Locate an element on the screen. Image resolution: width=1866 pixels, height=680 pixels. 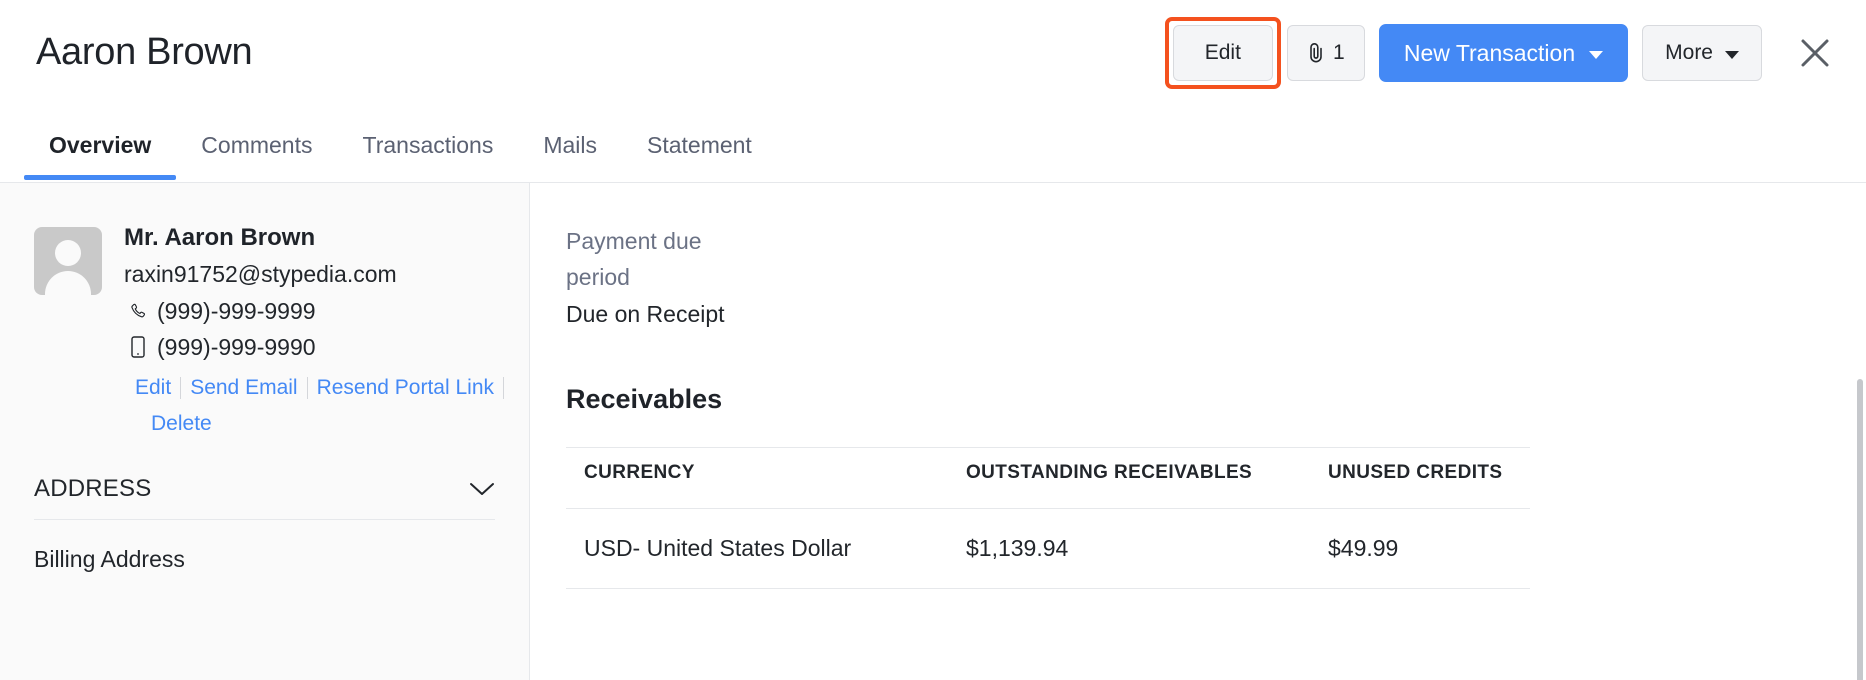
contact-phone: (999)-999-9999 is located at coordinates (236, 311).